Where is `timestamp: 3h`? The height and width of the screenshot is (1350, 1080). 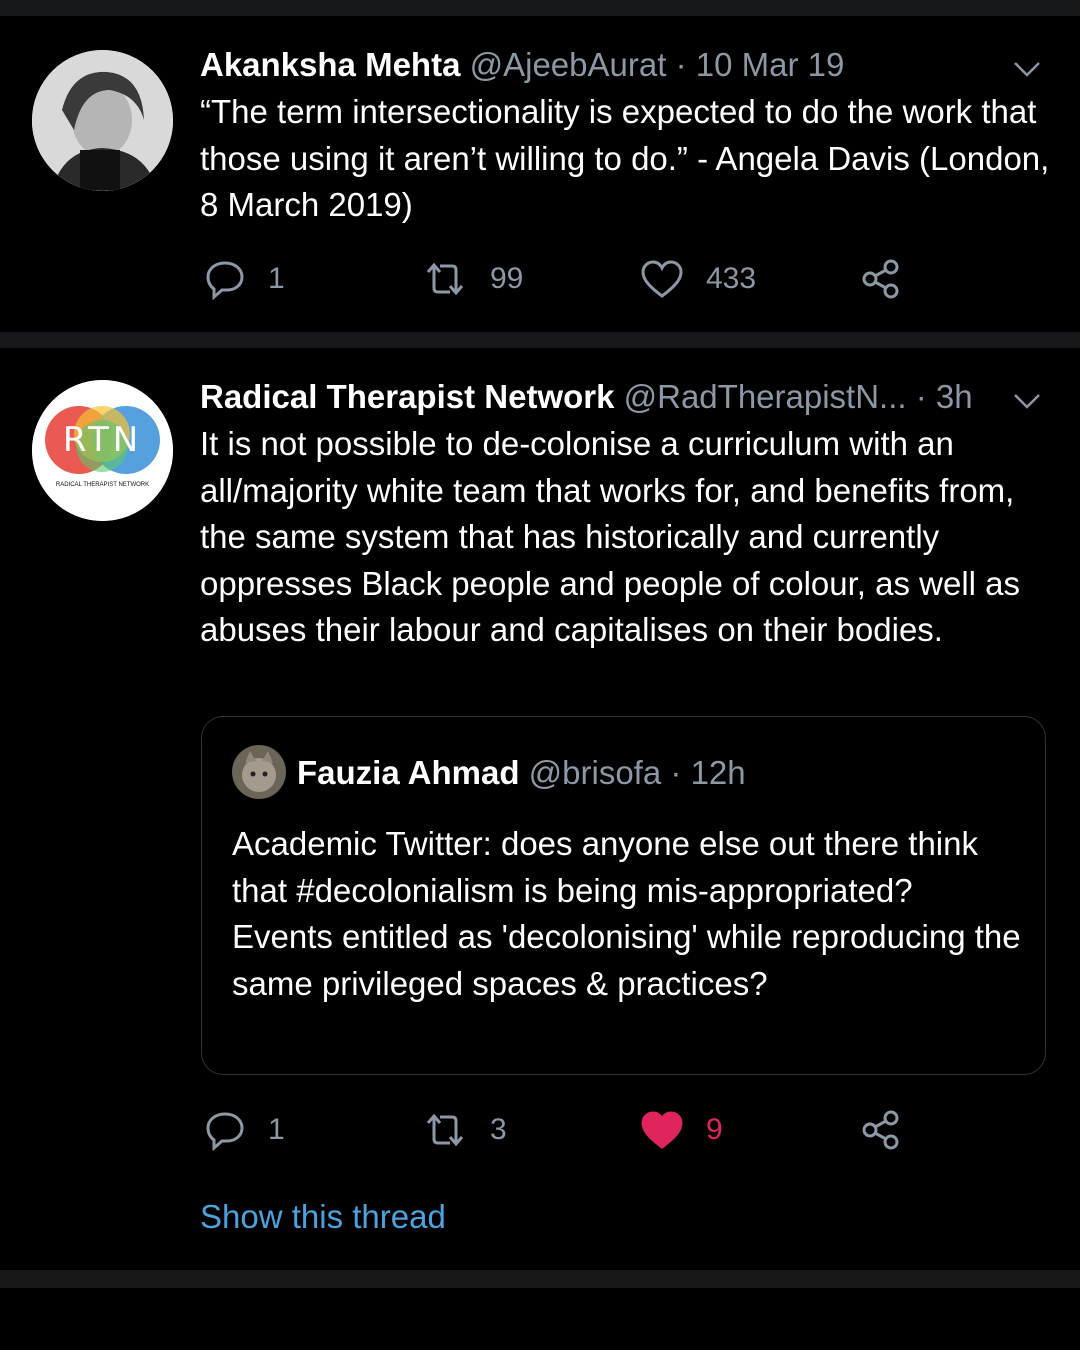
timestamp: 3h is located at coordinates (954, 396).